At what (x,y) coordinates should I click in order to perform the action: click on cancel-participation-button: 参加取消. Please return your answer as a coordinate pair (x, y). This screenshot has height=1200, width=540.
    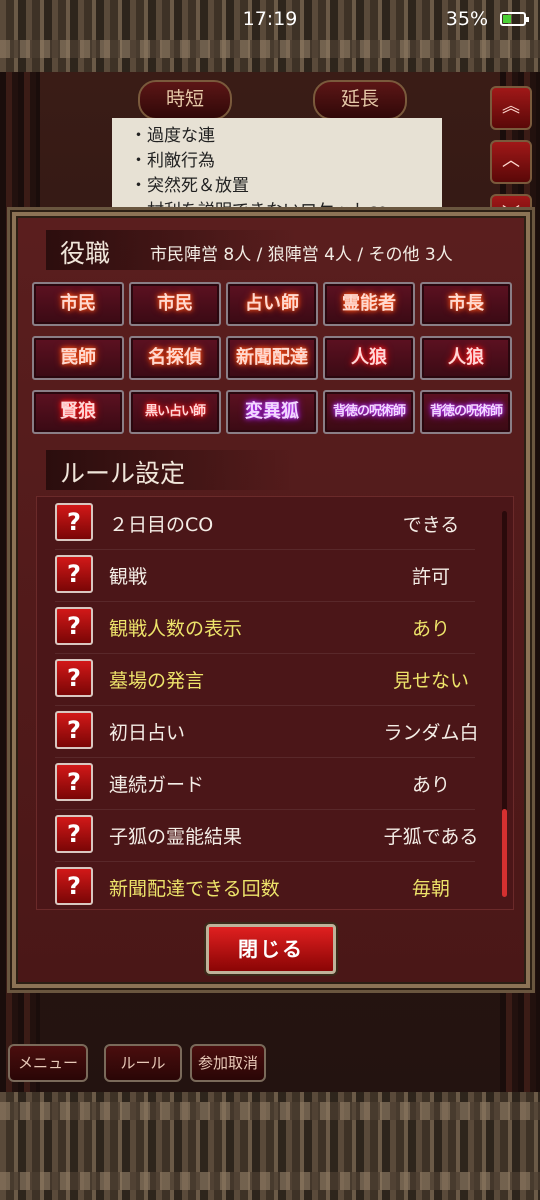
    Looking at the image, I should click on (228, 1063).